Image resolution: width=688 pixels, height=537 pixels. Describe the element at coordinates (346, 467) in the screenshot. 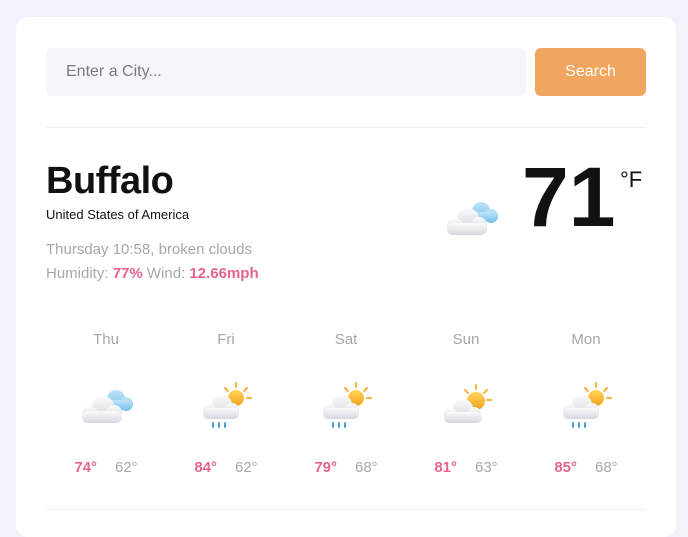

I see `forecast-temps: 79° 68°` at that location.